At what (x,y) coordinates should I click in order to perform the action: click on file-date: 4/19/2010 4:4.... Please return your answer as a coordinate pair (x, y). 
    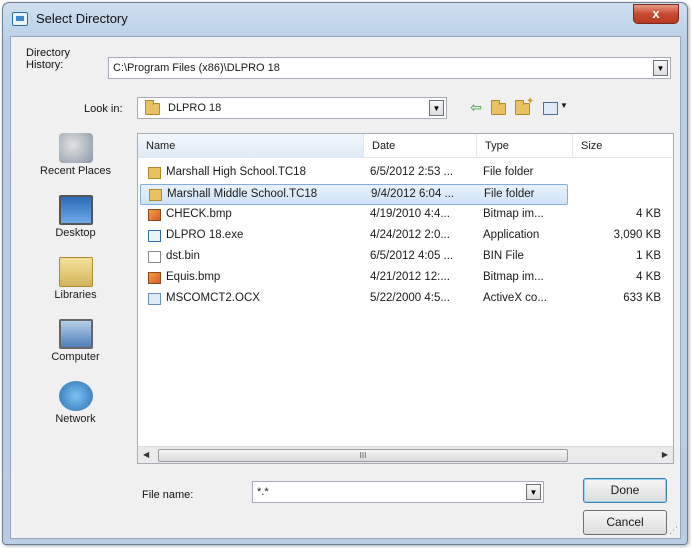
    Looking at the image, I should click on (410, 214).